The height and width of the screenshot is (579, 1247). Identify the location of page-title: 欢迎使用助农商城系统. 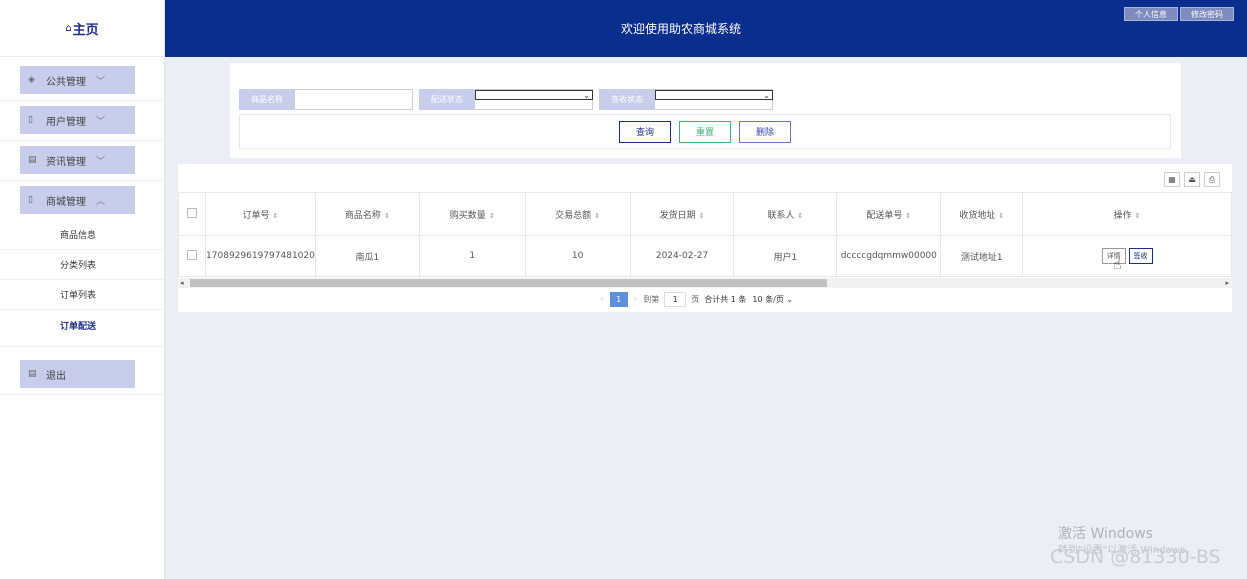
(680, 29).